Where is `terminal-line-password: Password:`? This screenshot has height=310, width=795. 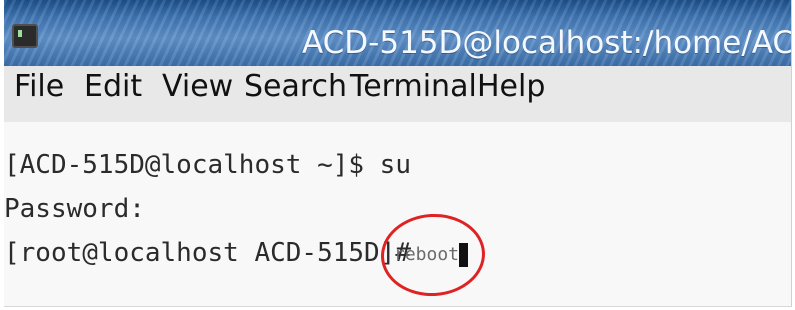 terminal-line-password: Password: is located at coordinates (74, 209).